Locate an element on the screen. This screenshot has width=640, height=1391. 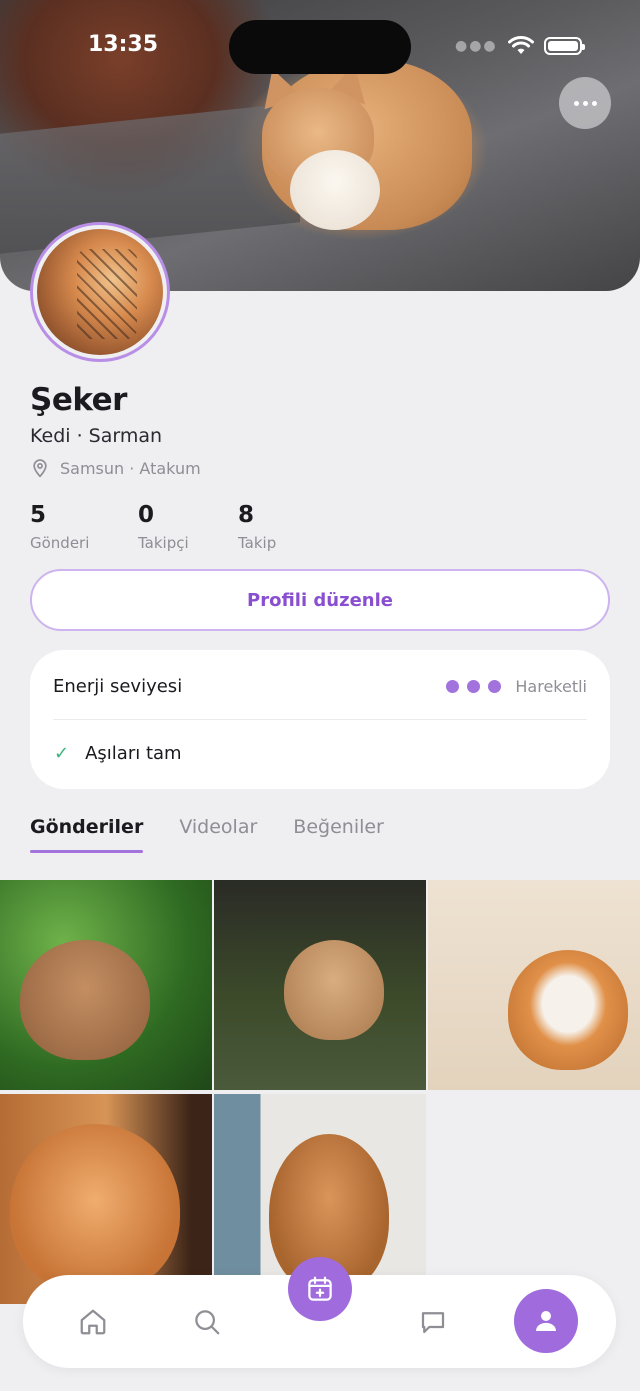
energy-row: Enerji seviyesi Hareketli is located at coordinates (320, 686).